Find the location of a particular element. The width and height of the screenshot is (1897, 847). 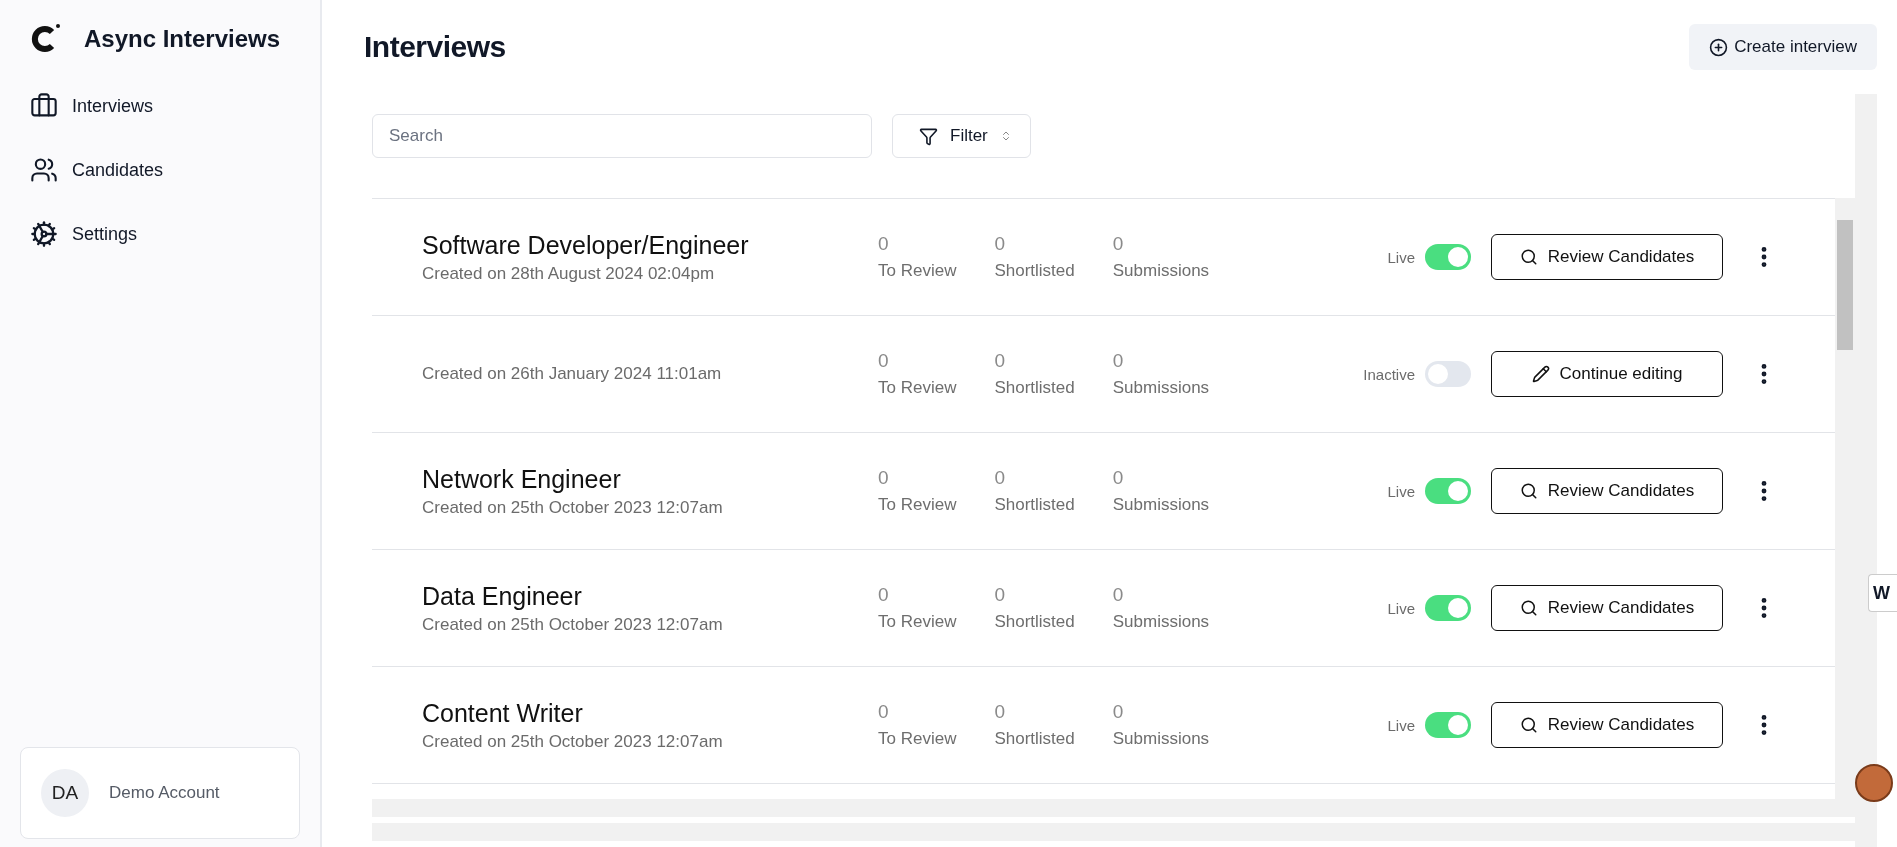

nav-item: Interviews is located at coordinates (160, 106).